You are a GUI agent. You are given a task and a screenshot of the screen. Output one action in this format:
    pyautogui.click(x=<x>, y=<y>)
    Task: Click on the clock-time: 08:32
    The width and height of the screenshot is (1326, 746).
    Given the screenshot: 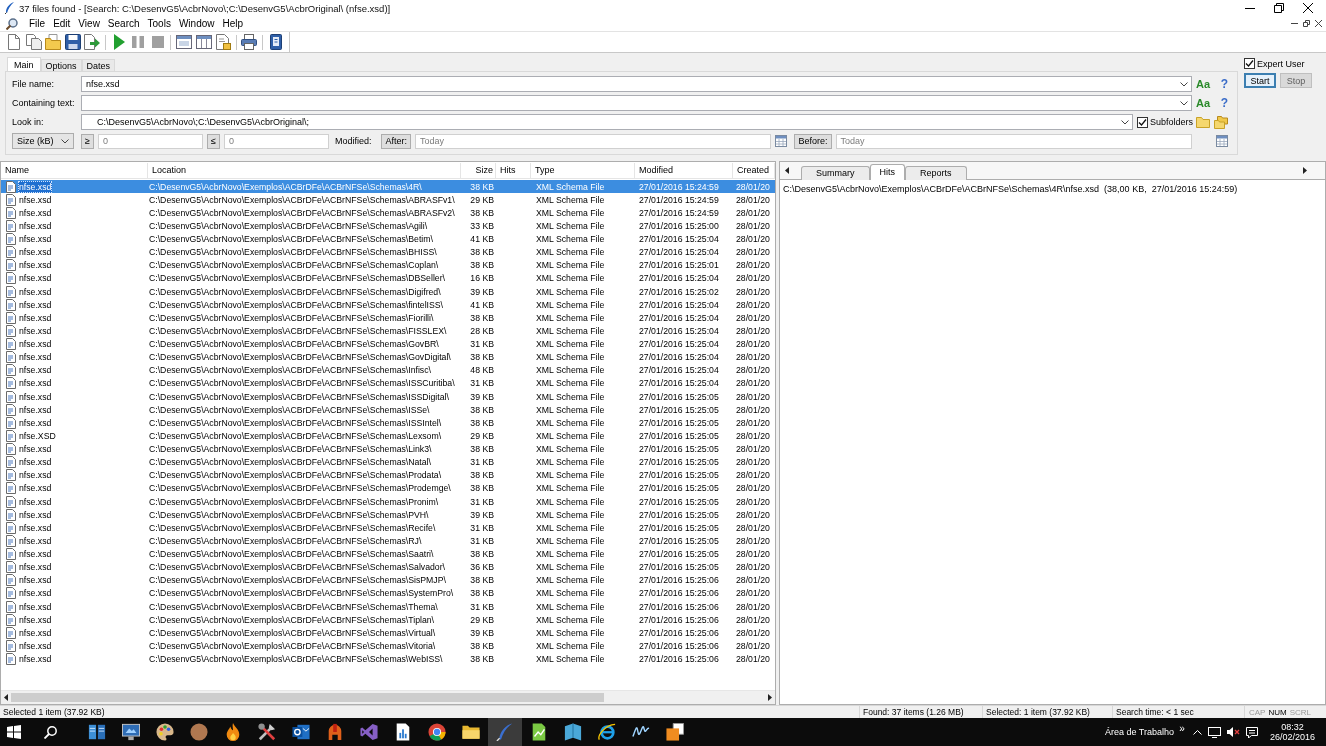 What is the action you would take?
    pyautogui.click(x=1292, y=727)
    